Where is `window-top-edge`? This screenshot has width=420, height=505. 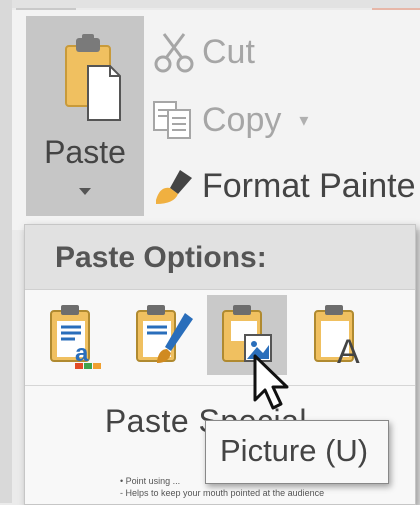 window-top-edge is located at coordinates (210, 4).